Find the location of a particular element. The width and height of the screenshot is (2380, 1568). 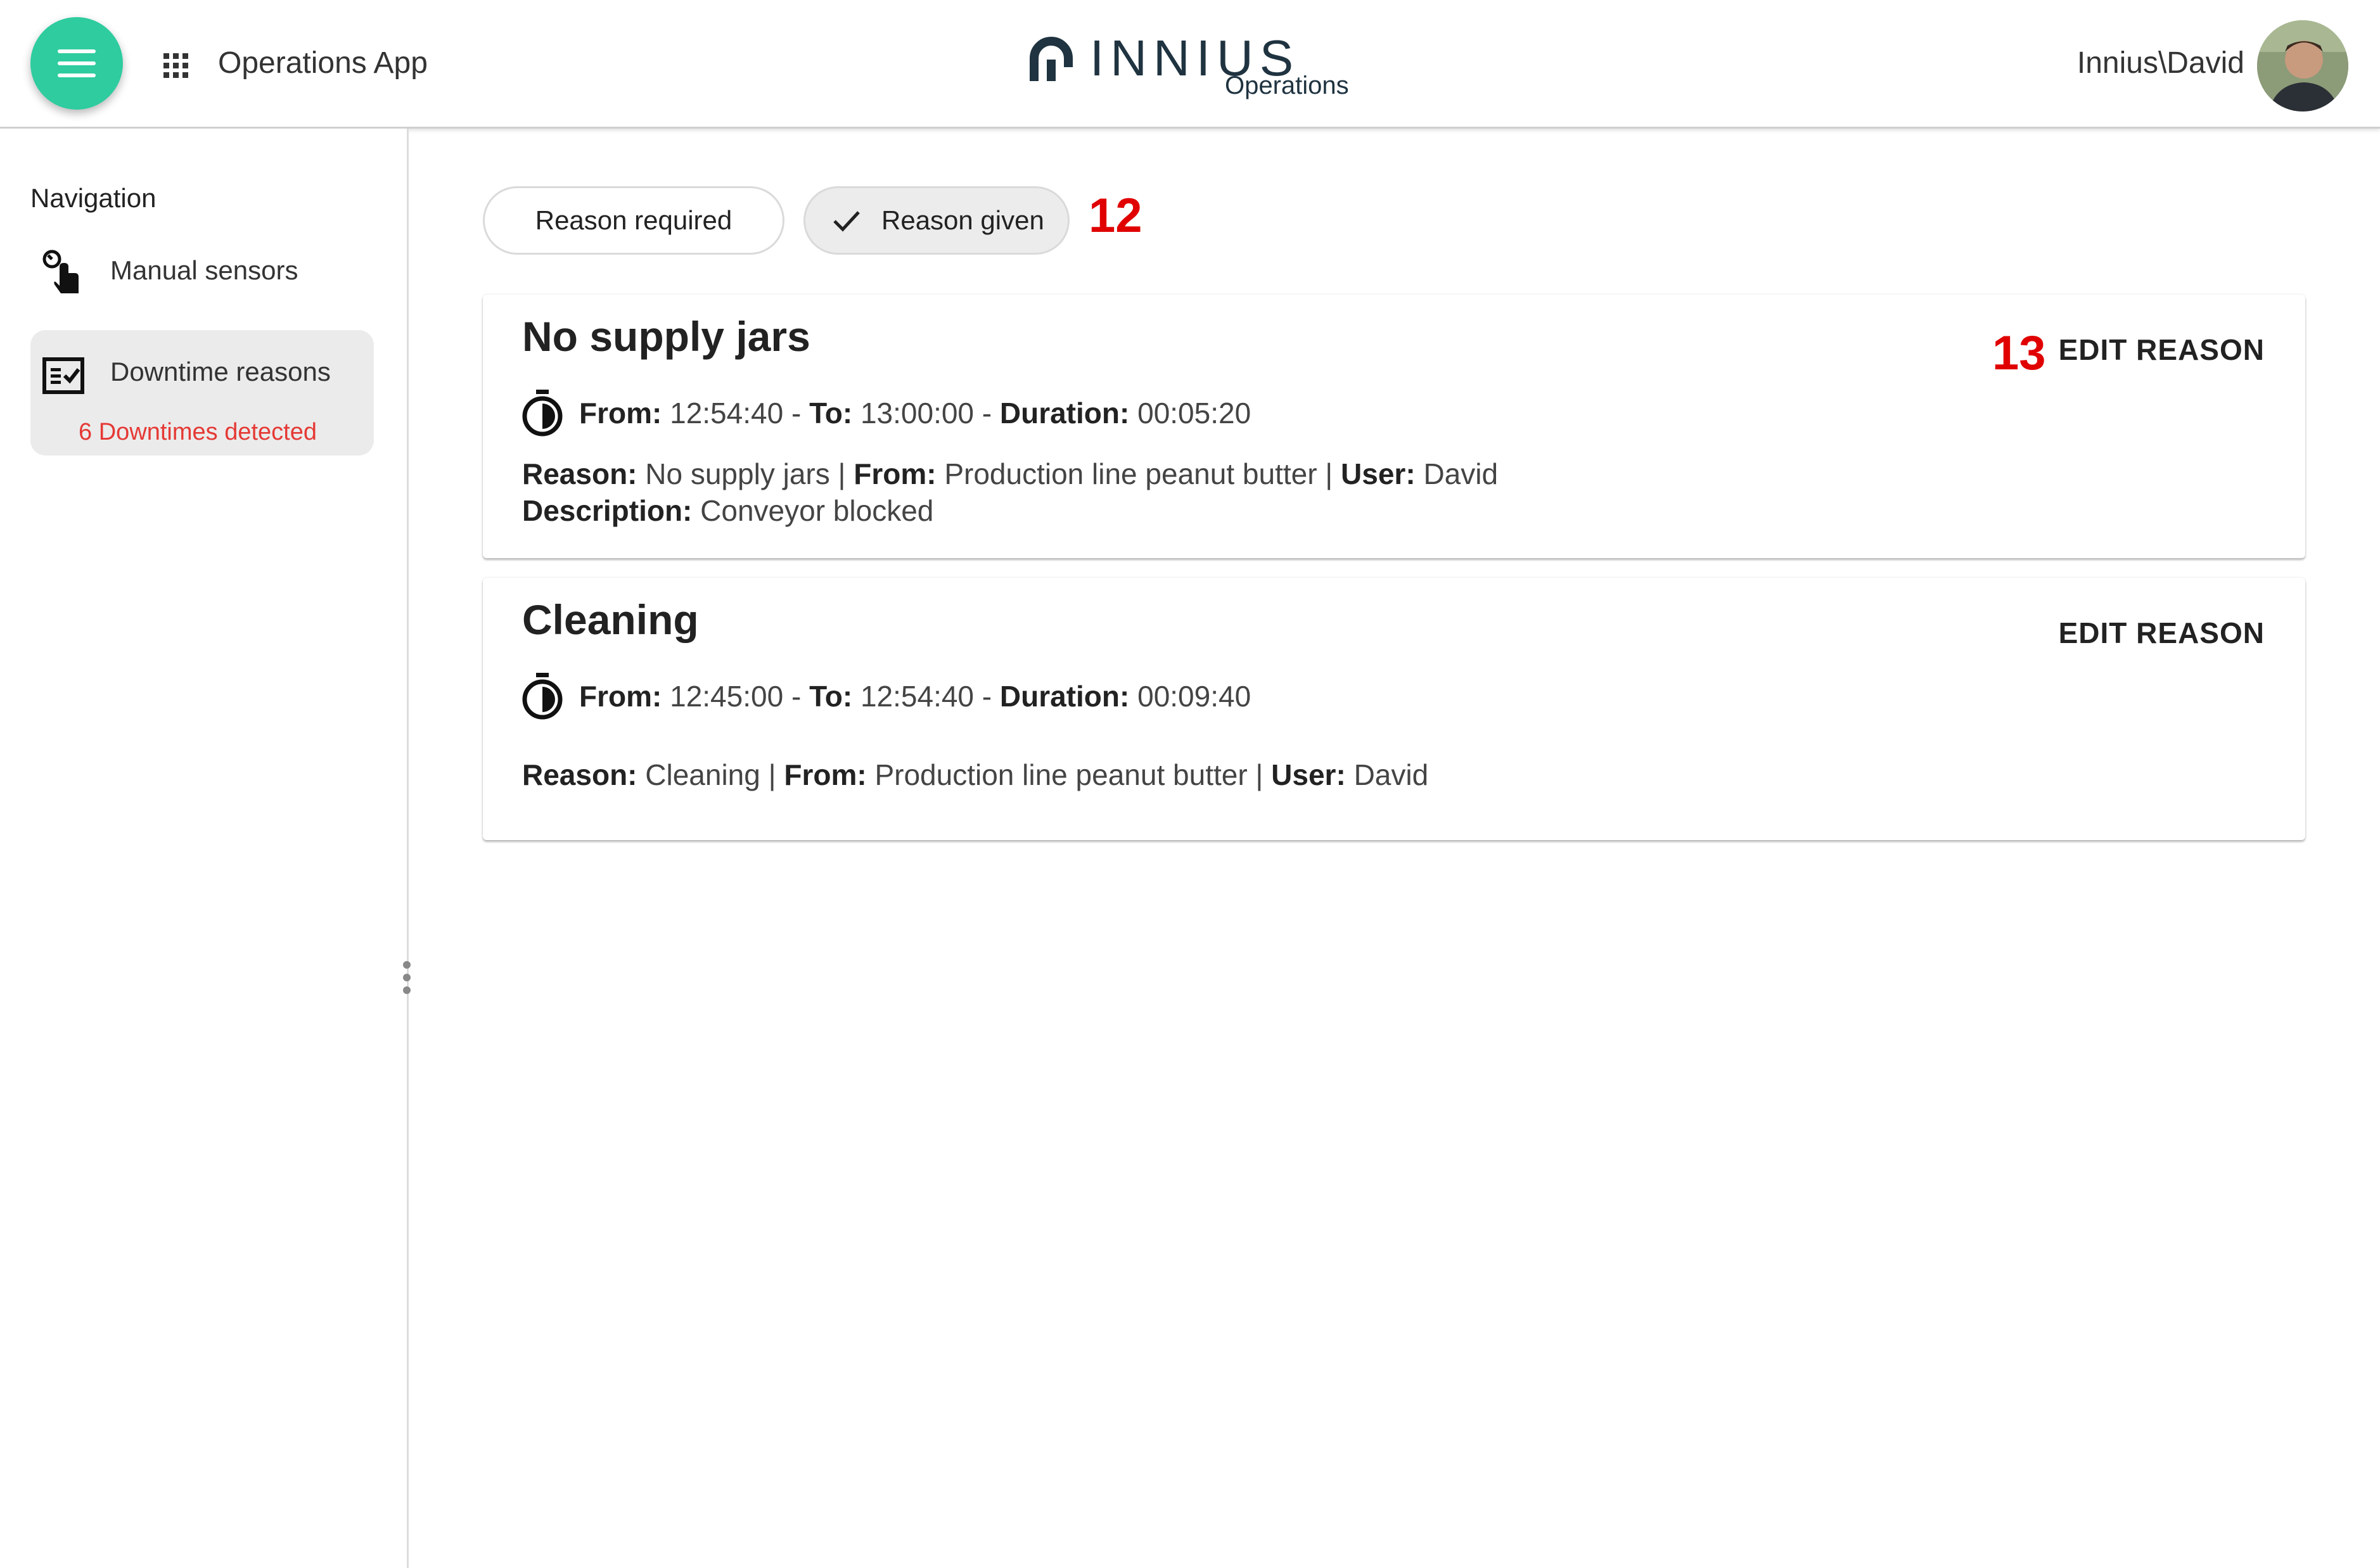

apps-grid-icon is located at coordinates (176, 66).